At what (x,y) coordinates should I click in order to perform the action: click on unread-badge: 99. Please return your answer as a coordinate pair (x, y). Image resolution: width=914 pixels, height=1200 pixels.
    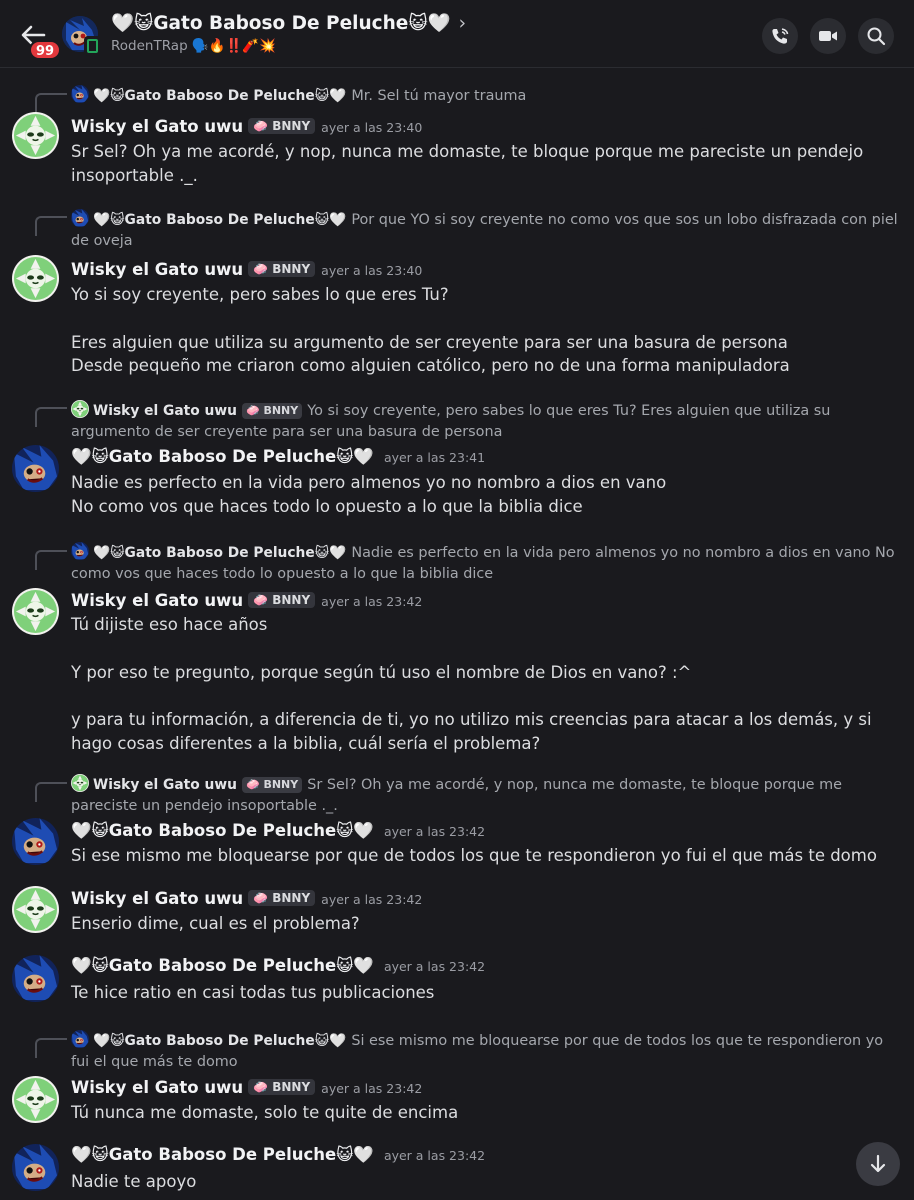
    Looking at the image, I should click on (45, 50).